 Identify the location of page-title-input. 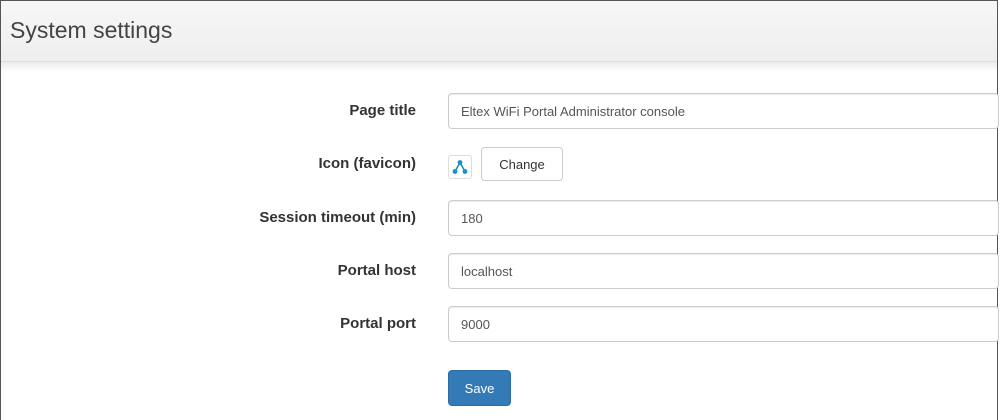
(723, 111).